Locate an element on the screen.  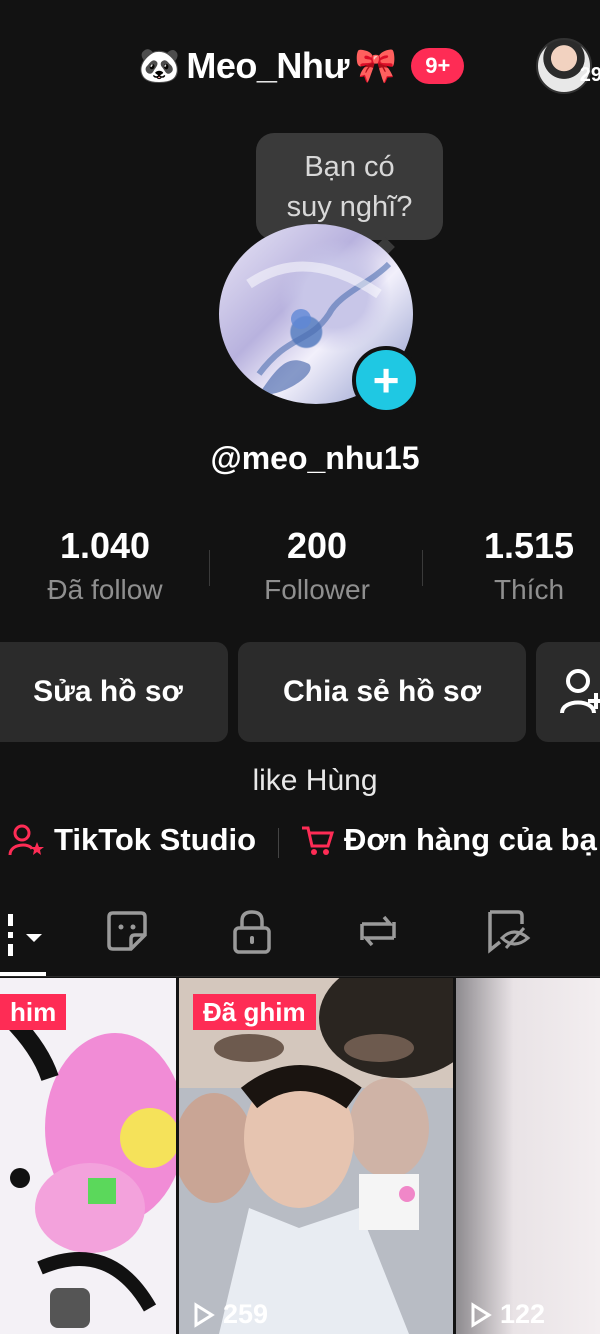
stat-followers: 200 Follower is located at coordinates (317, 565).